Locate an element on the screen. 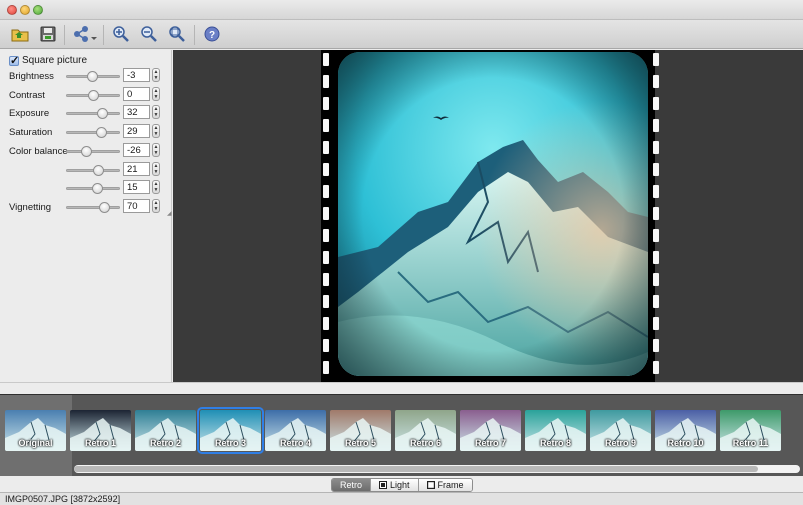 The height and width of the screenshot is (505, 803). minimize-window-button is located at coordinates (25, 10).